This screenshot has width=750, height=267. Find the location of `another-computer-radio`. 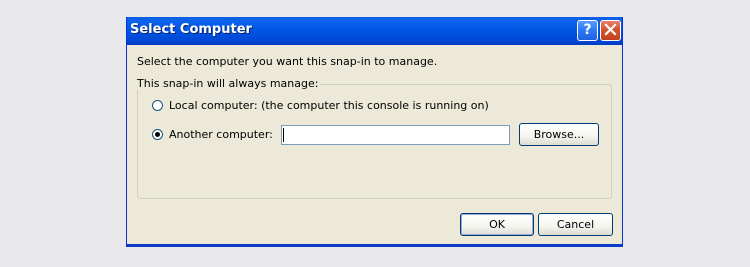

another-computer-radio is located at coordinates (157, 134).